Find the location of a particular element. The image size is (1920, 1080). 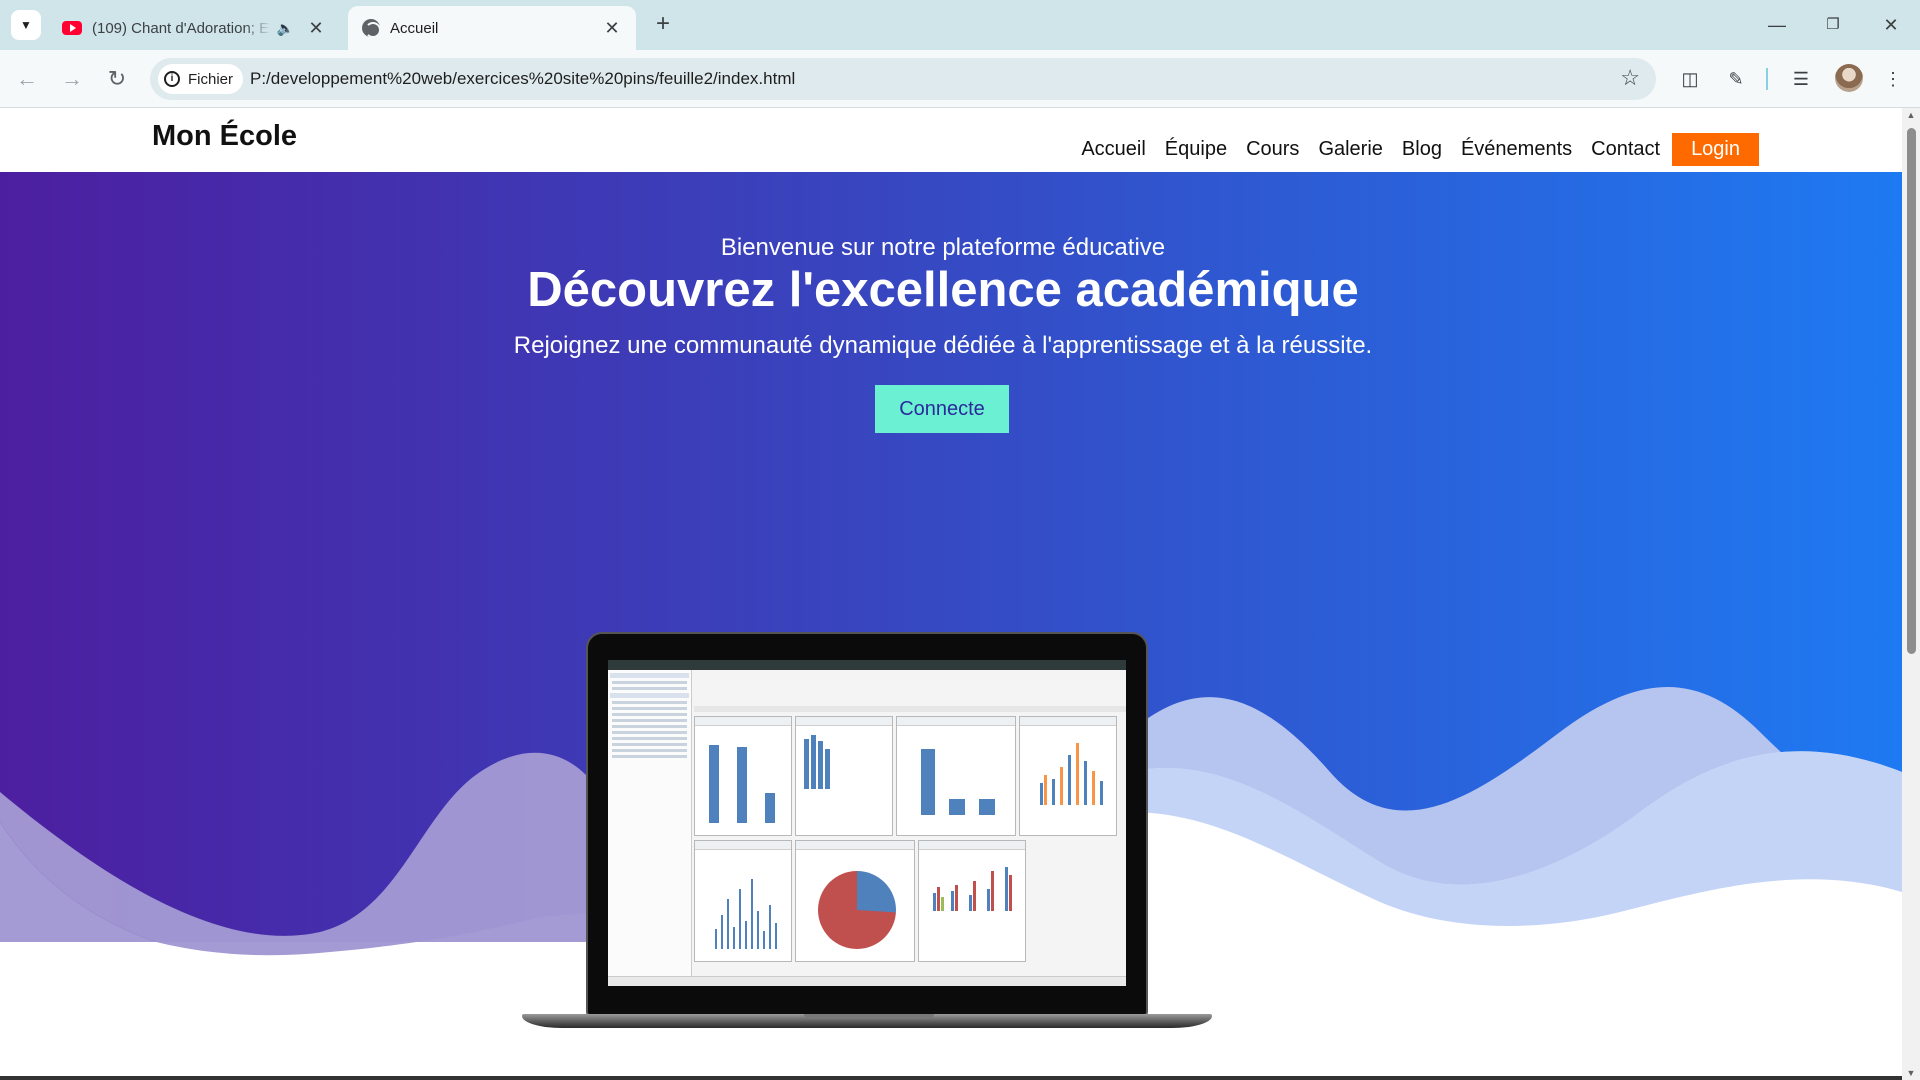

laptop-notch is located at coordinates (869, 1016).